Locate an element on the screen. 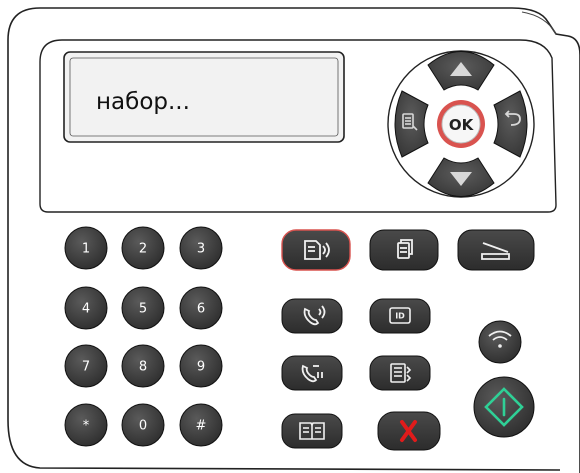  key-7: 7 is located at coordinates (86, 366).